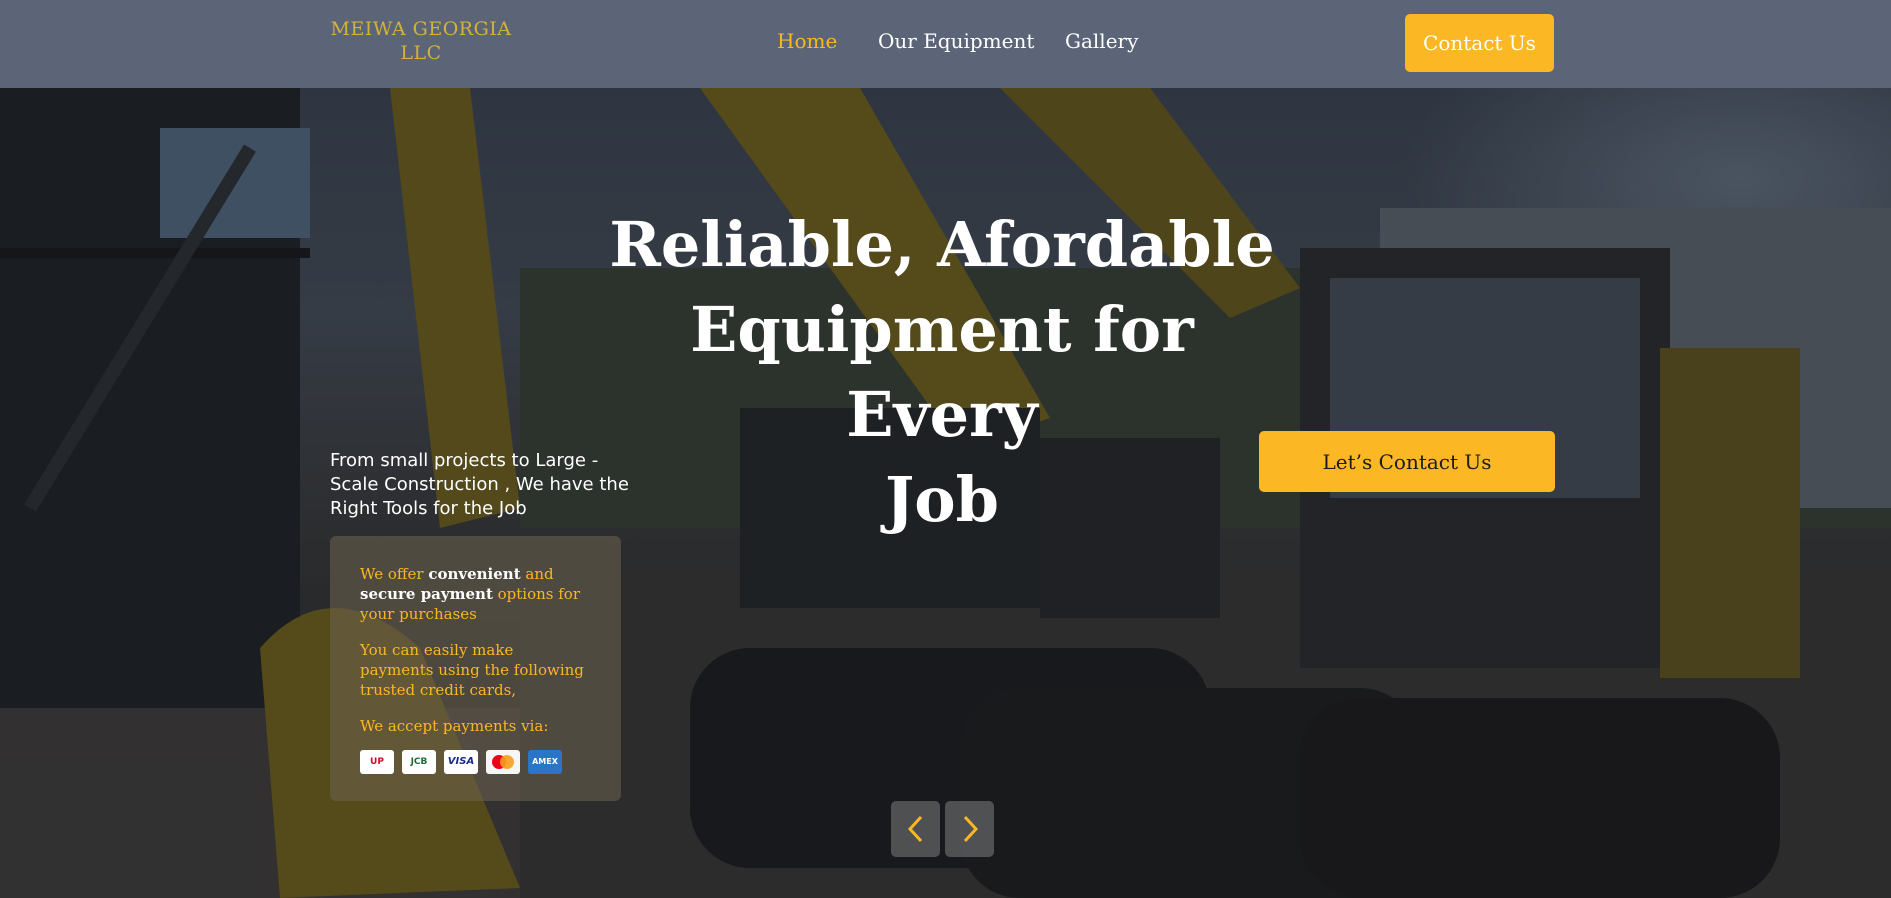 Image resolution: width=1891 pixels, height=898 pixels. I want to click on hero-subtitle-line-2: Scale Construction , We have the, so click(479, 484).